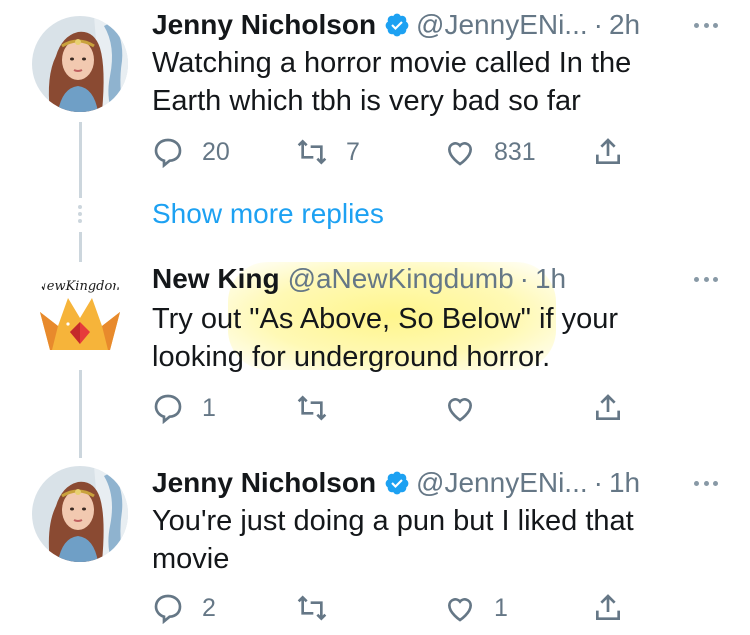 The width and height of the screenshot is (750, 635). What do you see at coordinates (268, 214) in the screenshot?
I see `show-more-replies-link: Show more replies` at bounding box center [268, 214].